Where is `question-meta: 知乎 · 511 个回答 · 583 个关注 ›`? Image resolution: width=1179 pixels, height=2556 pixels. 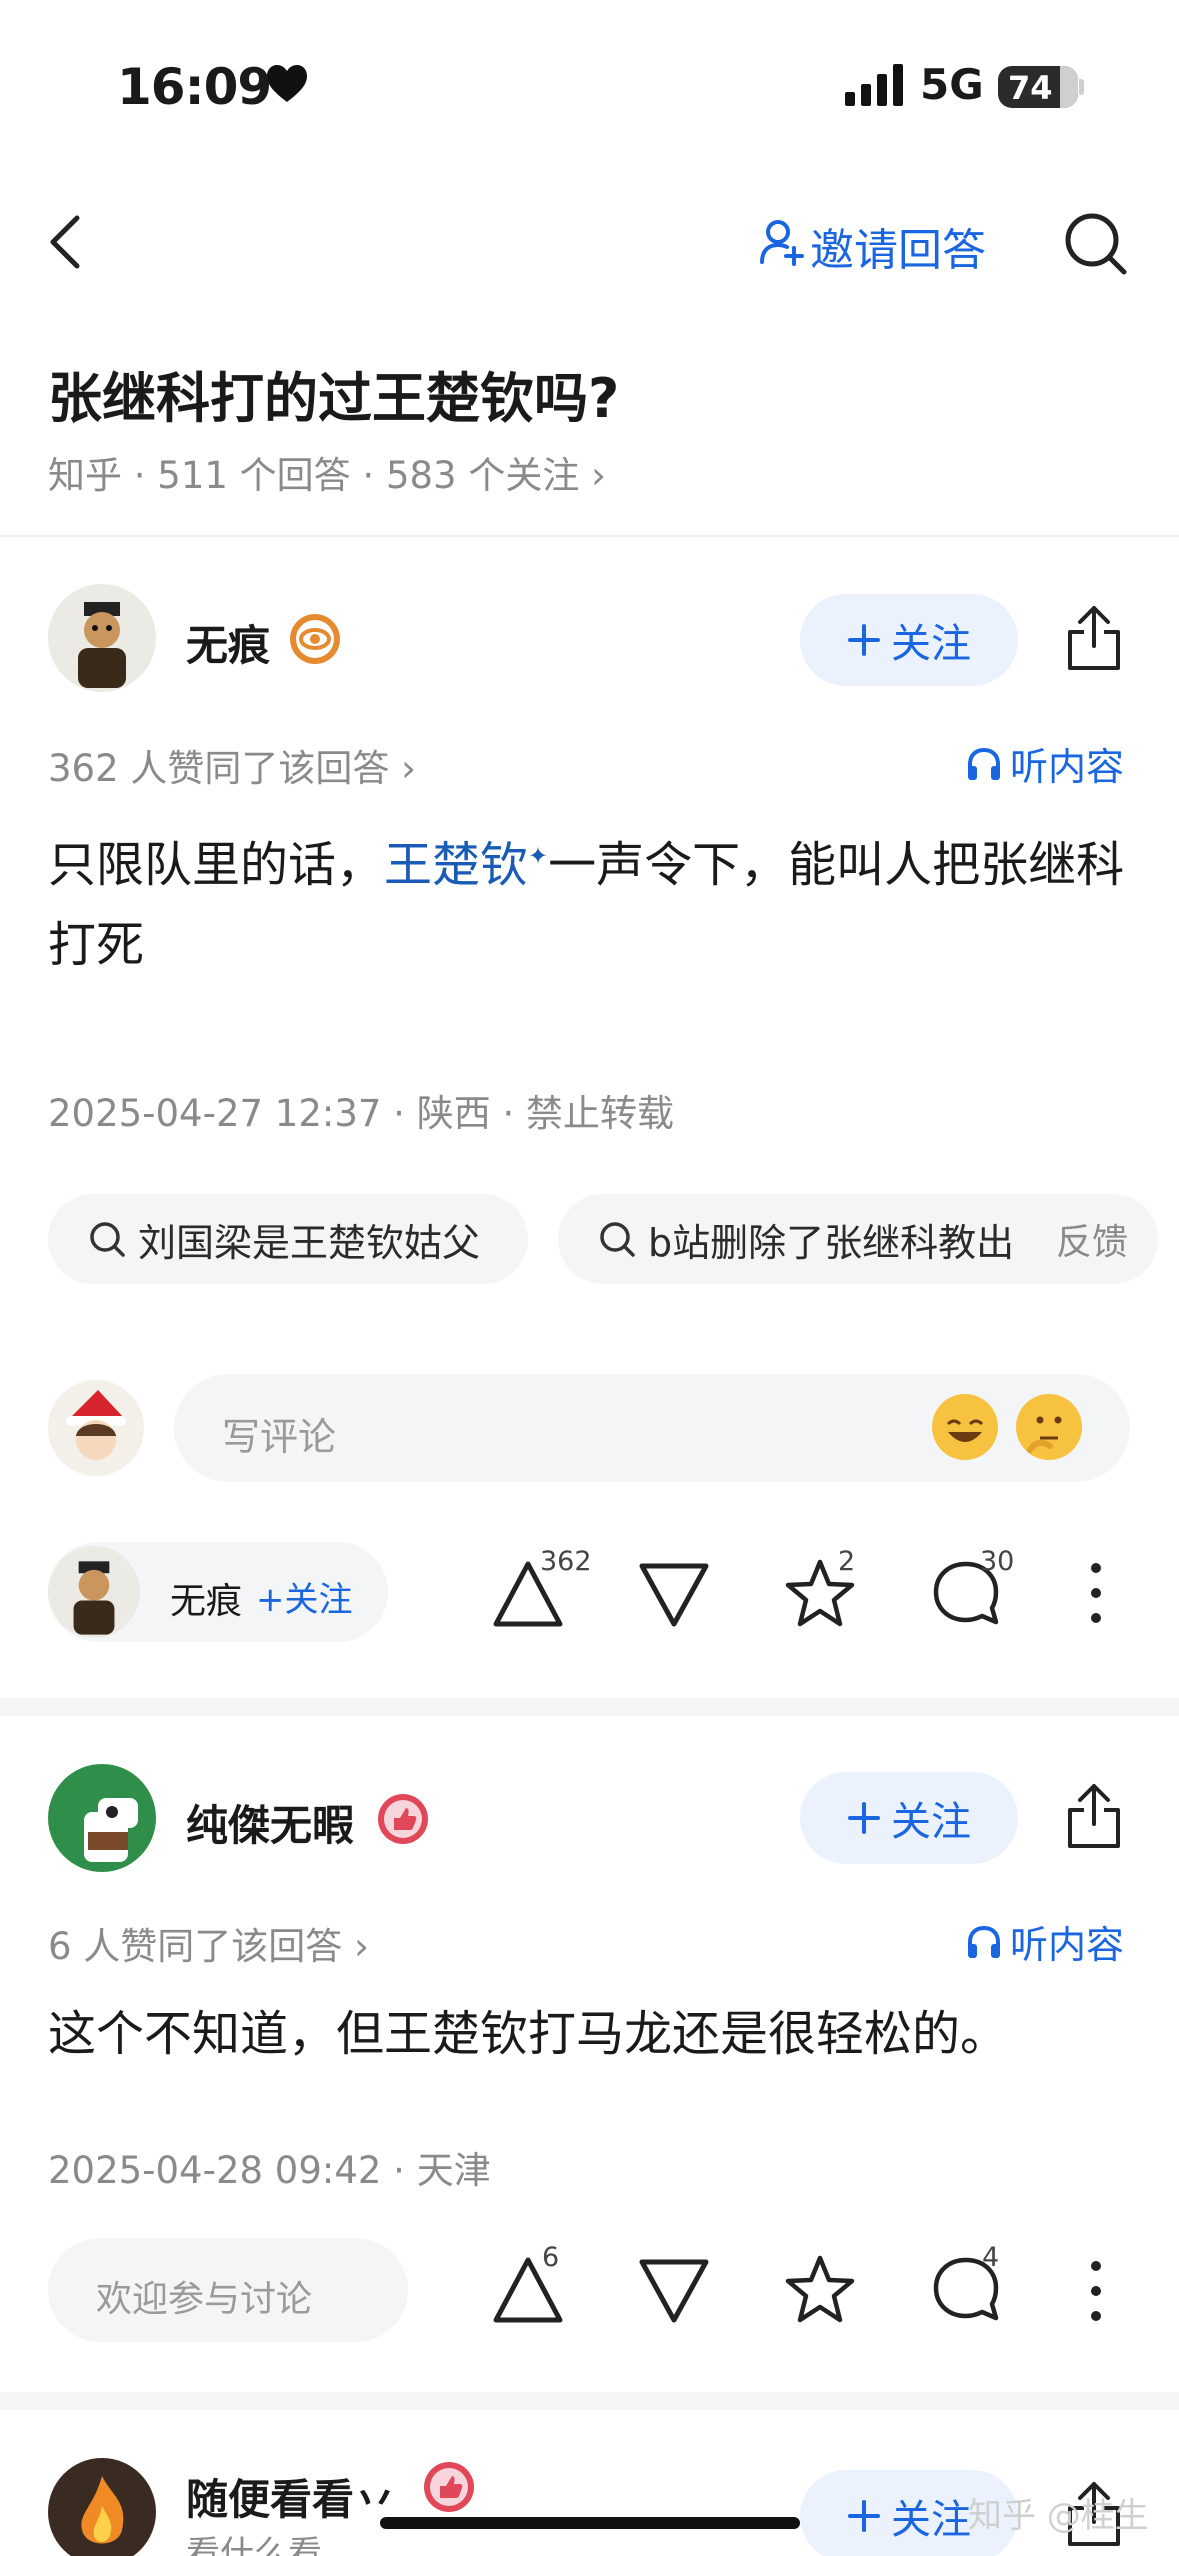
question-meta: 知乎 · 511 个回答 · 583 个关注 › is located at coordinates (327, 472).